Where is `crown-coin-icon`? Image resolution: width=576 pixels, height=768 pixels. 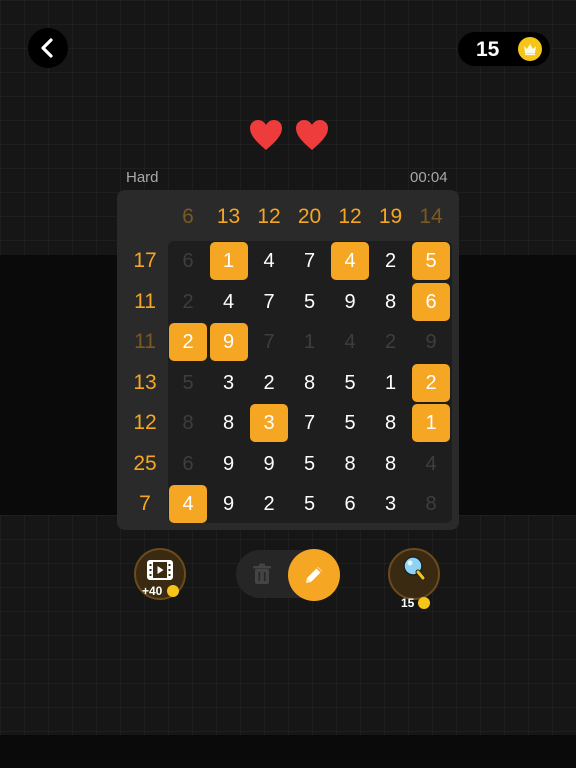 crown-coin-icon is located at coordinates (530, 49).